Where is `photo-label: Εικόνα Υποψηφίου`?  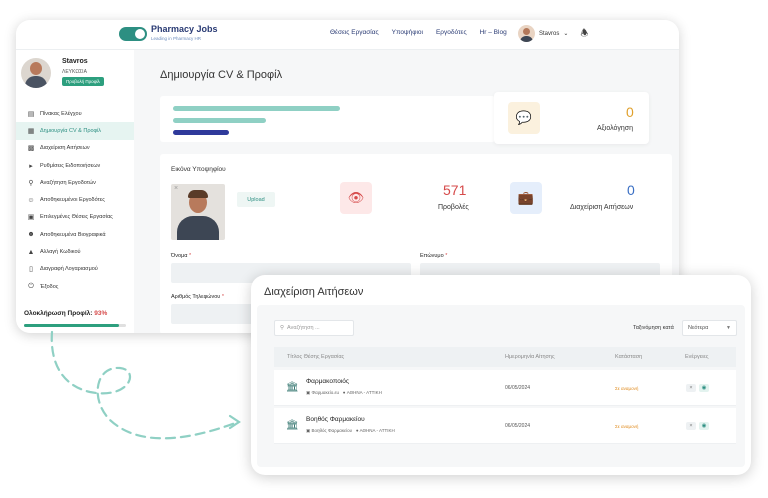 photo-label: Εικόνα Υποψηφίου is located at coordinates (198, 169).